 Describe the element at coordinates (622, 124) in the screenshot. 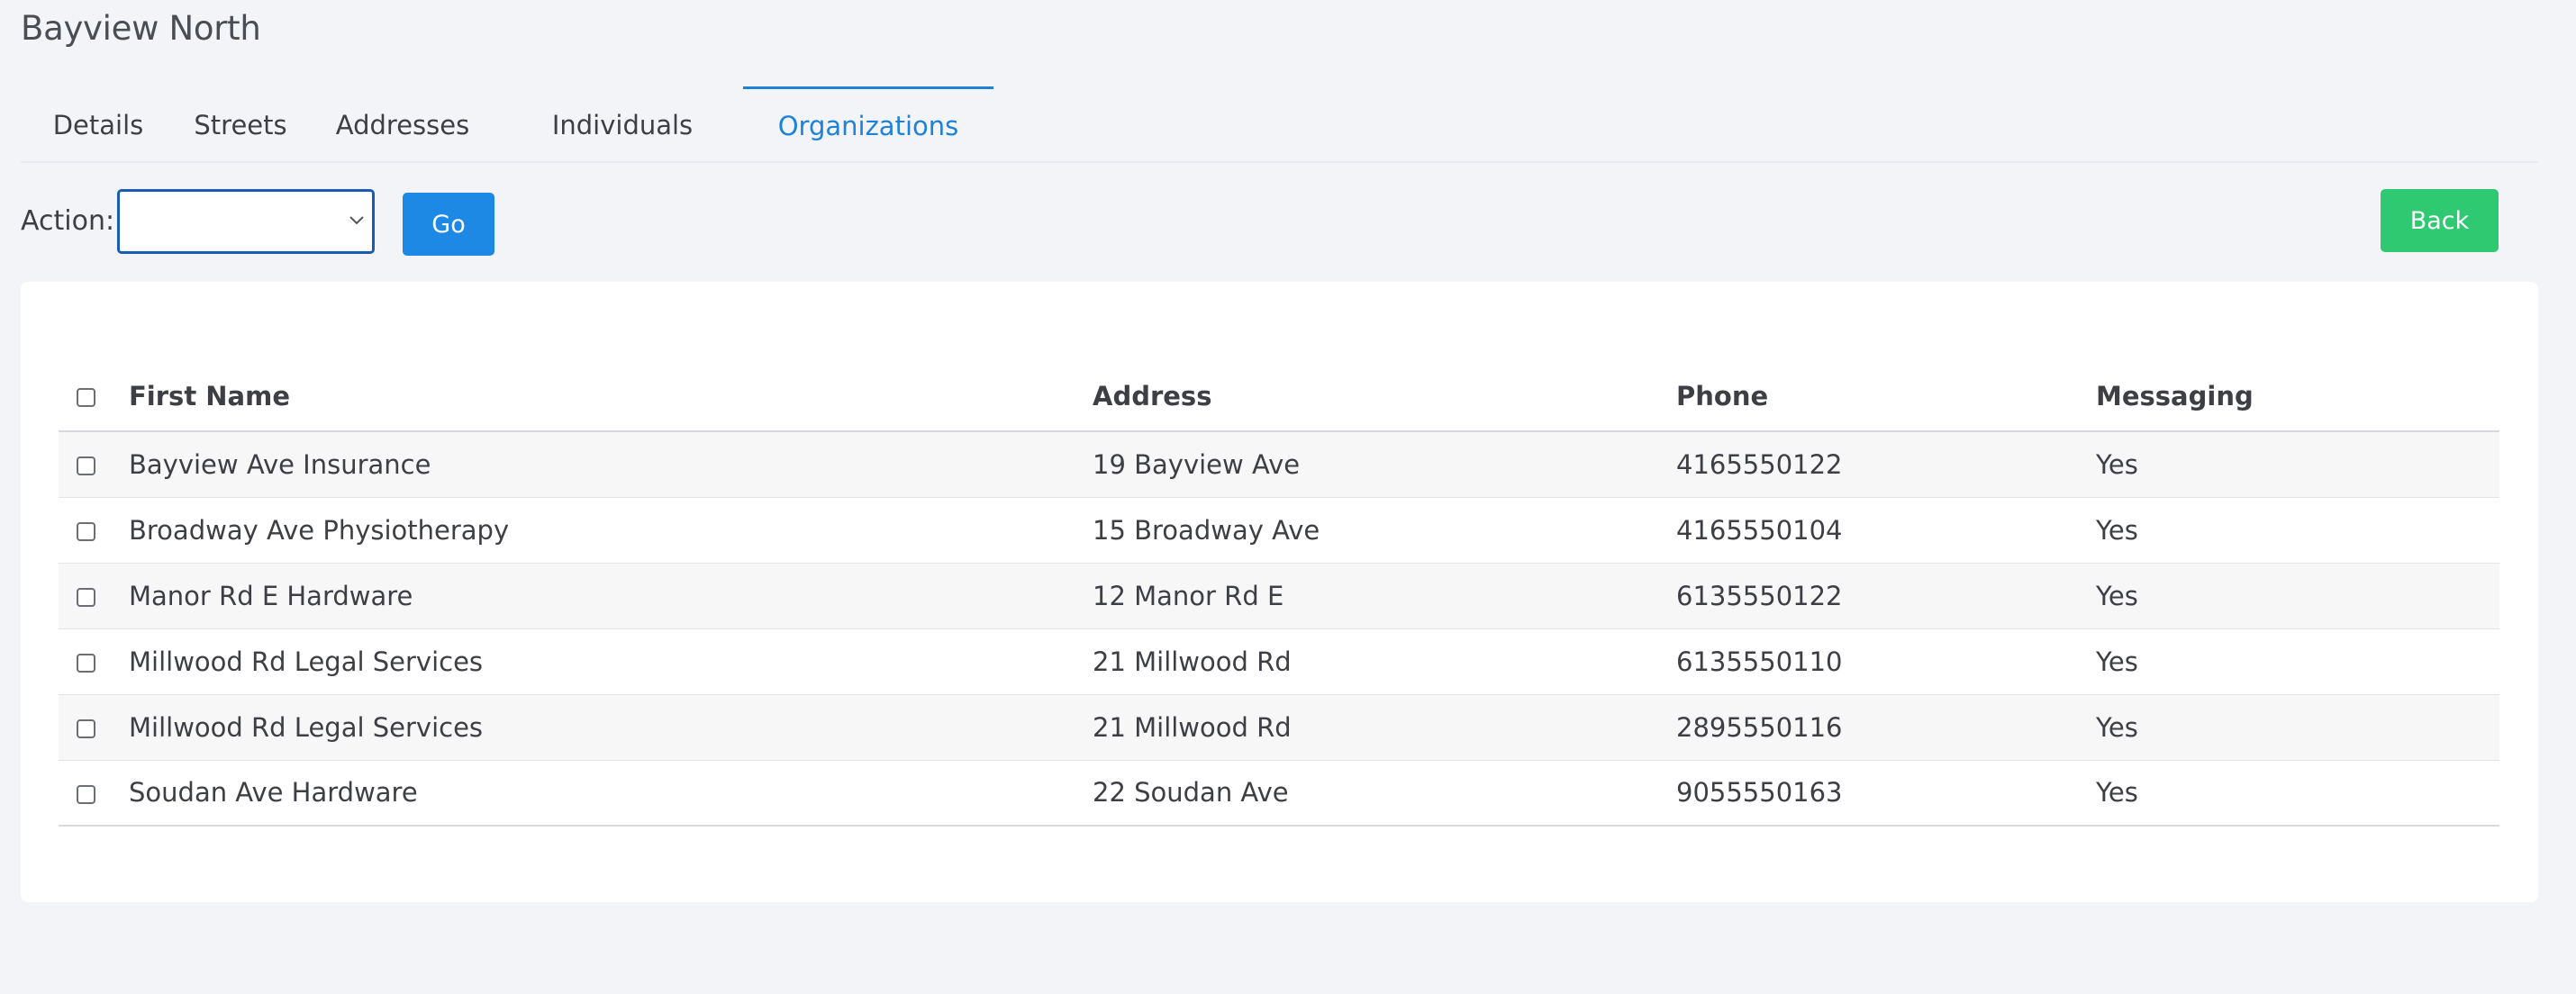

I see `tab-individuals: Individuals` at that location.